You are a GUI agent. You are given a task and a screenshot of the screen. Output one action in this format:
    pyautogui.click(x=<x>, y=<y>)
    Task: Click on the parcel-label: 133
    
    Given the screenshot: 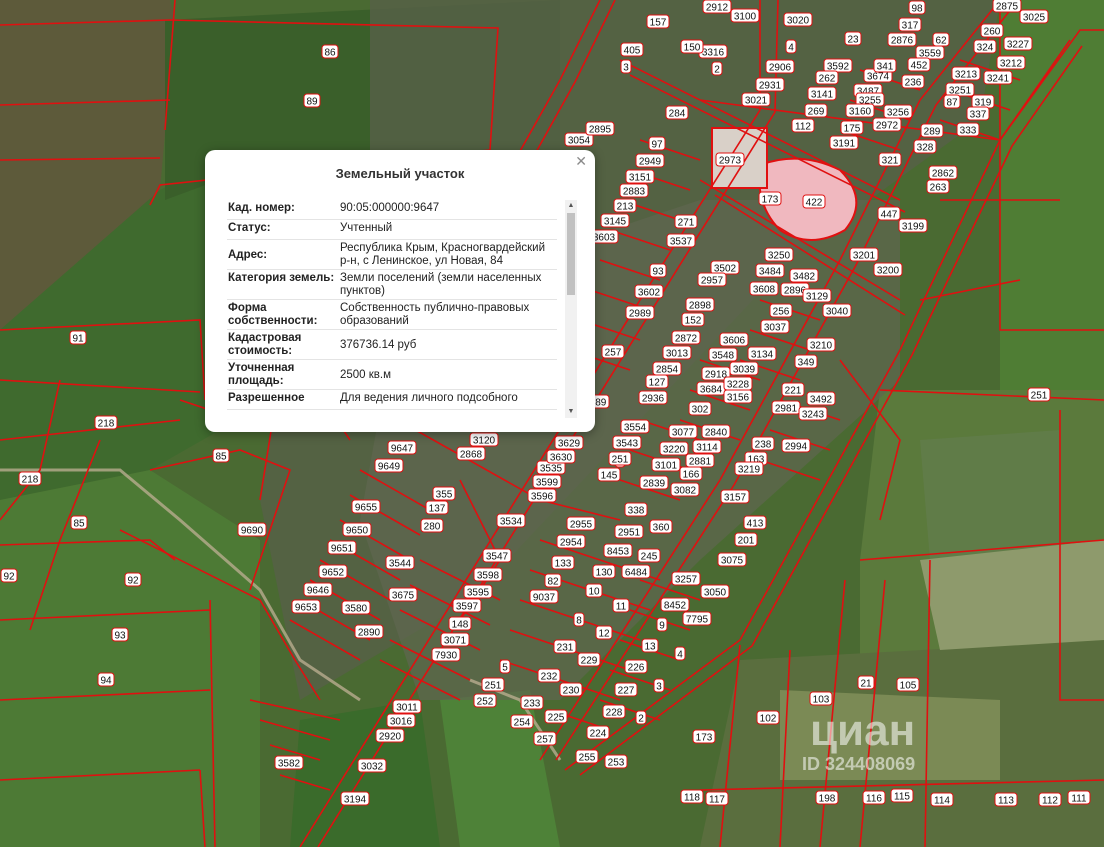 What is the action you would take?
    pyautogui.click(x=563, y=562)
    